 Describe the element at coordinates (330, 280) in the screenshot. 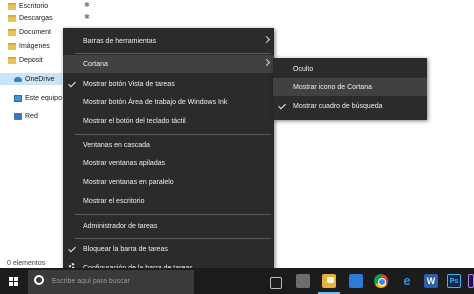

I see `file-explorer-icon-detail` at that location.